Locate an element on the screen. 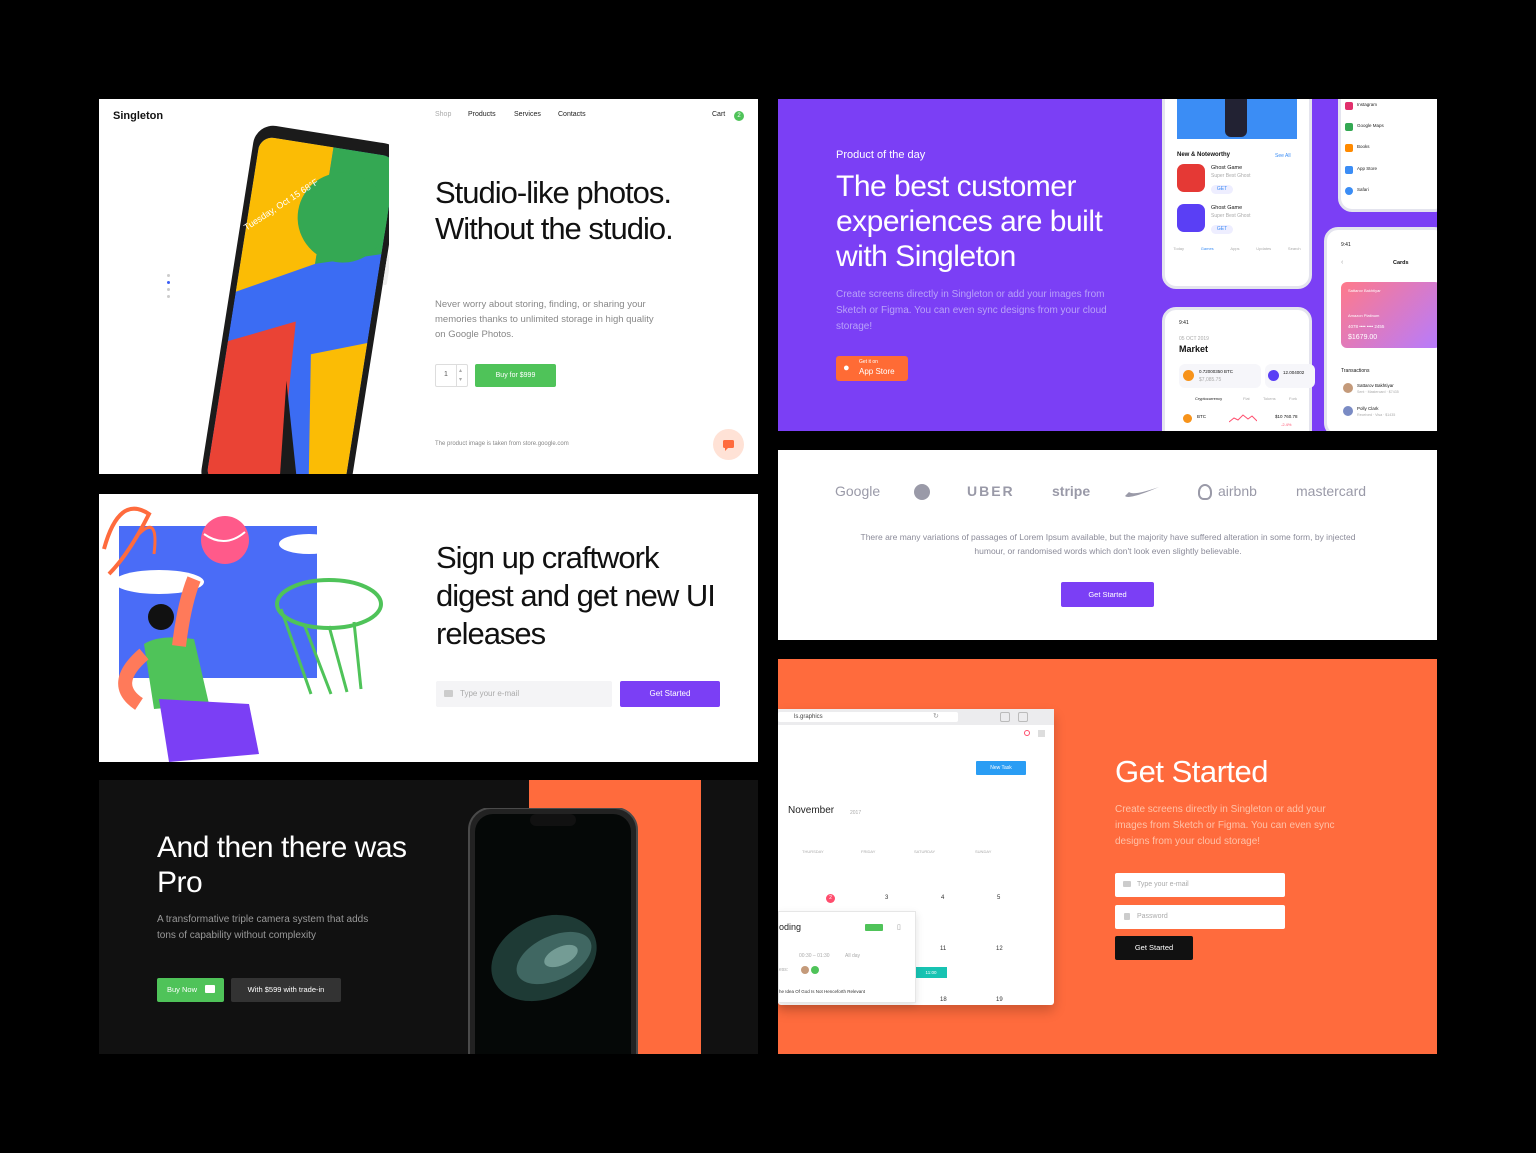 The image size is (1536, 1153). tab-search: Search is located at coordinates (1294, 255).